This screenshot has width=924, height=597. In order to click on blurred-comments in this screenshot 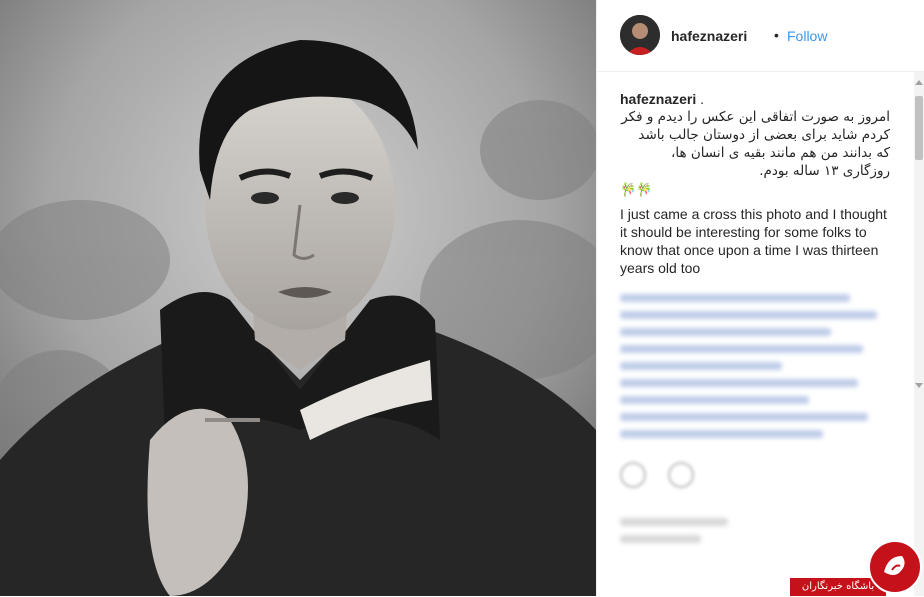, I will do `click(755, 425)`.